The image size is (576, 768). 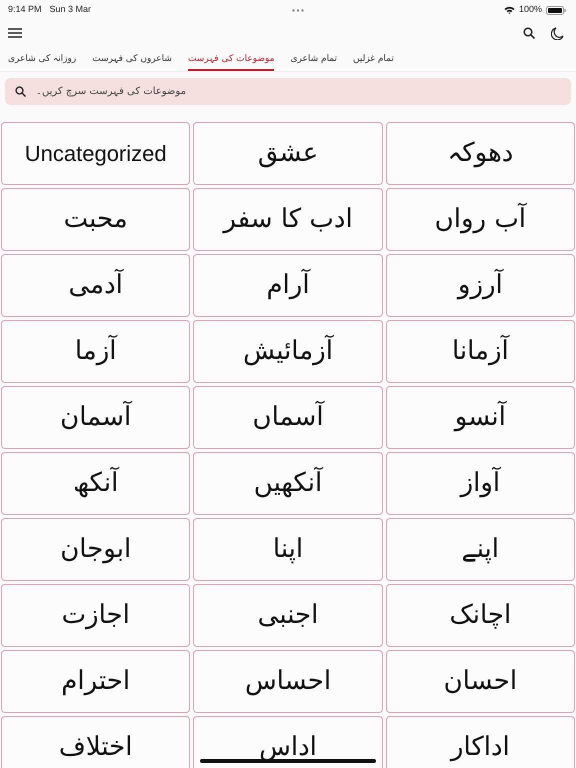 I want to click on topic-tile: آسمان, so click(x=95, y=417).